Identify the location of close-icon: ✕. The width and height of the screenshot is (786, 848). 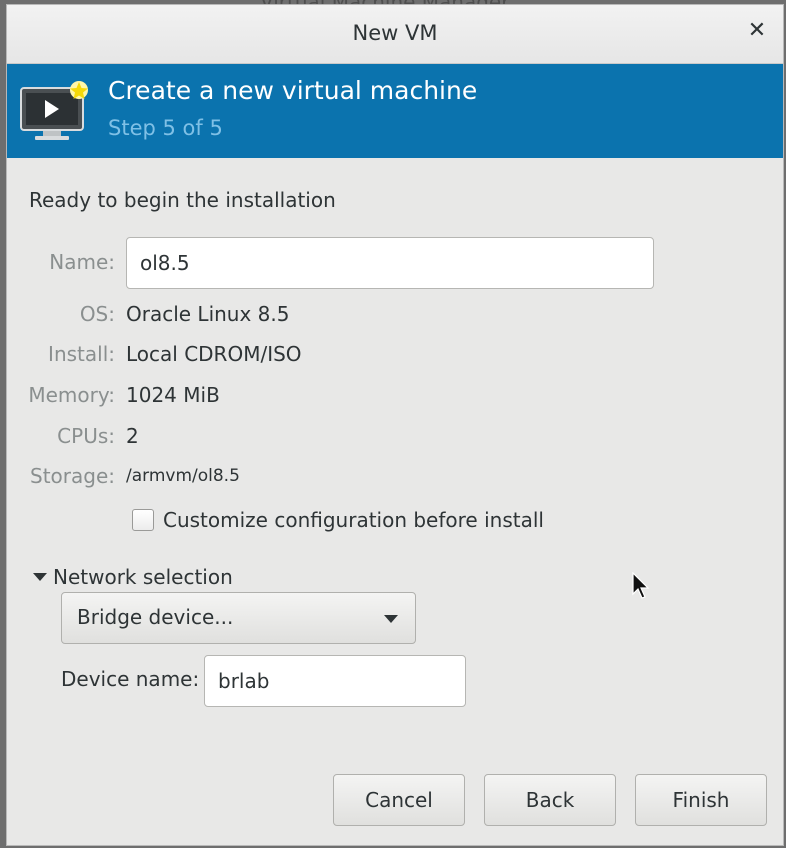
(757, 31).